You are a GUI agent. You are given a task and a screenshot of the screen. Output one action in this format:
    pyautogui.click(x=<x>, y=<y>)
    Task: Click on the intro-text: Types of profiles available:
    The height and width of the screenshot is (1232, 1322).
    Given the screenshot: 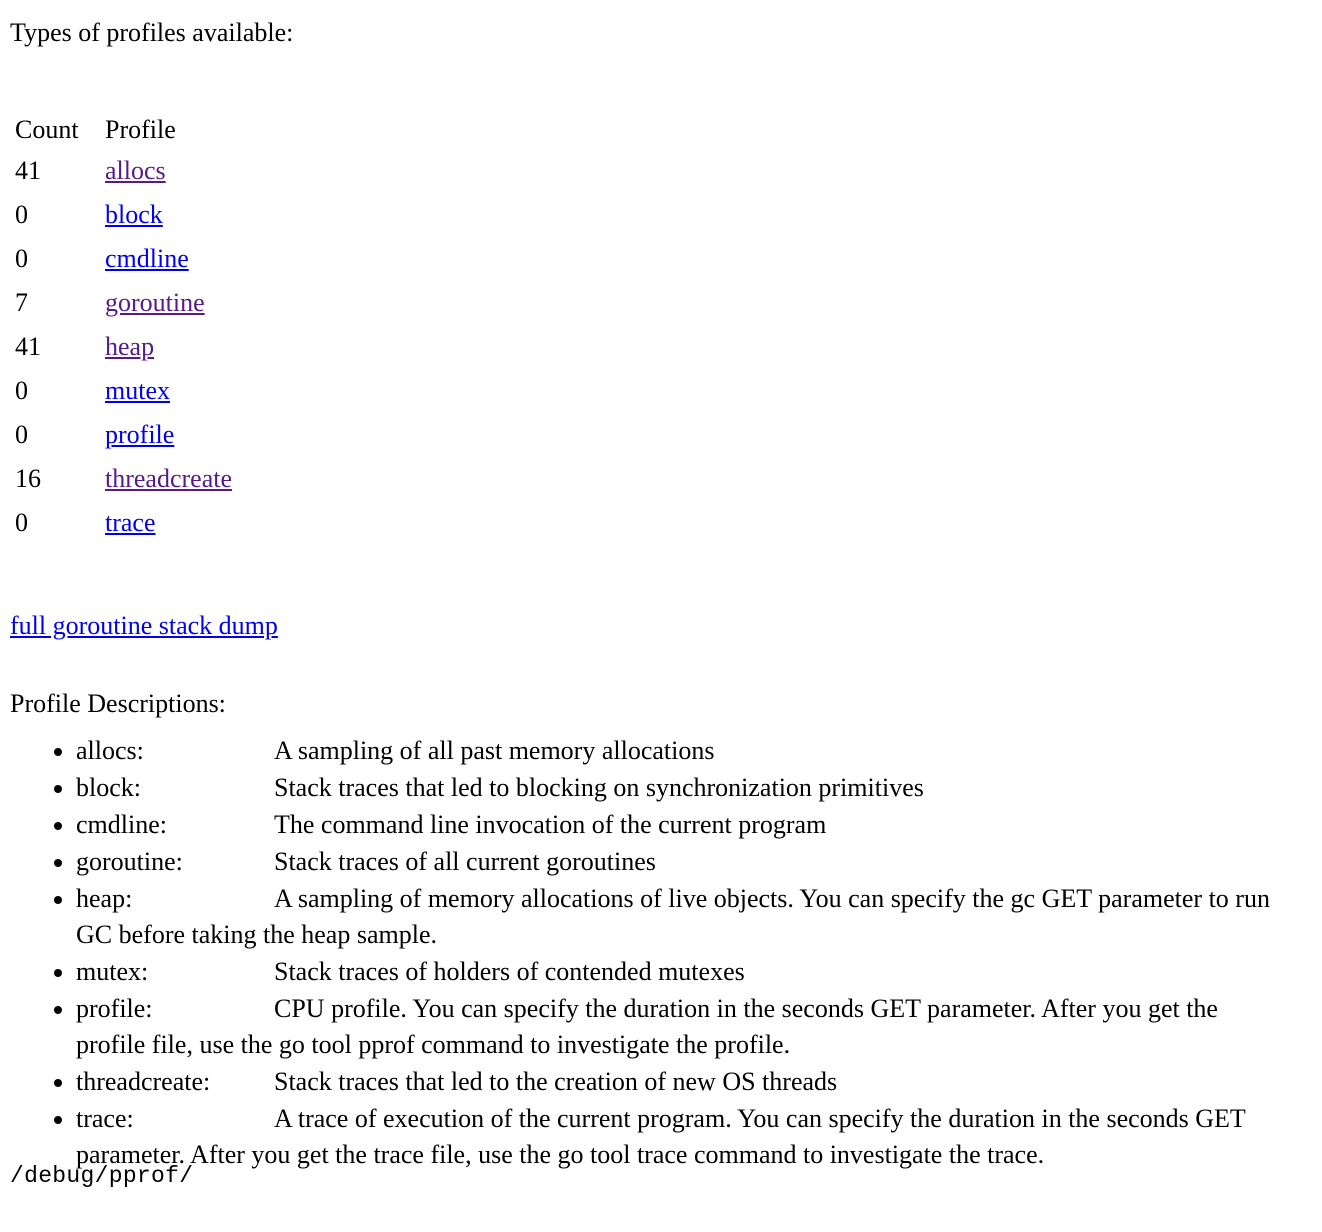 What is the action you would take?
    pyautogui.click(x=152, y=32)
    